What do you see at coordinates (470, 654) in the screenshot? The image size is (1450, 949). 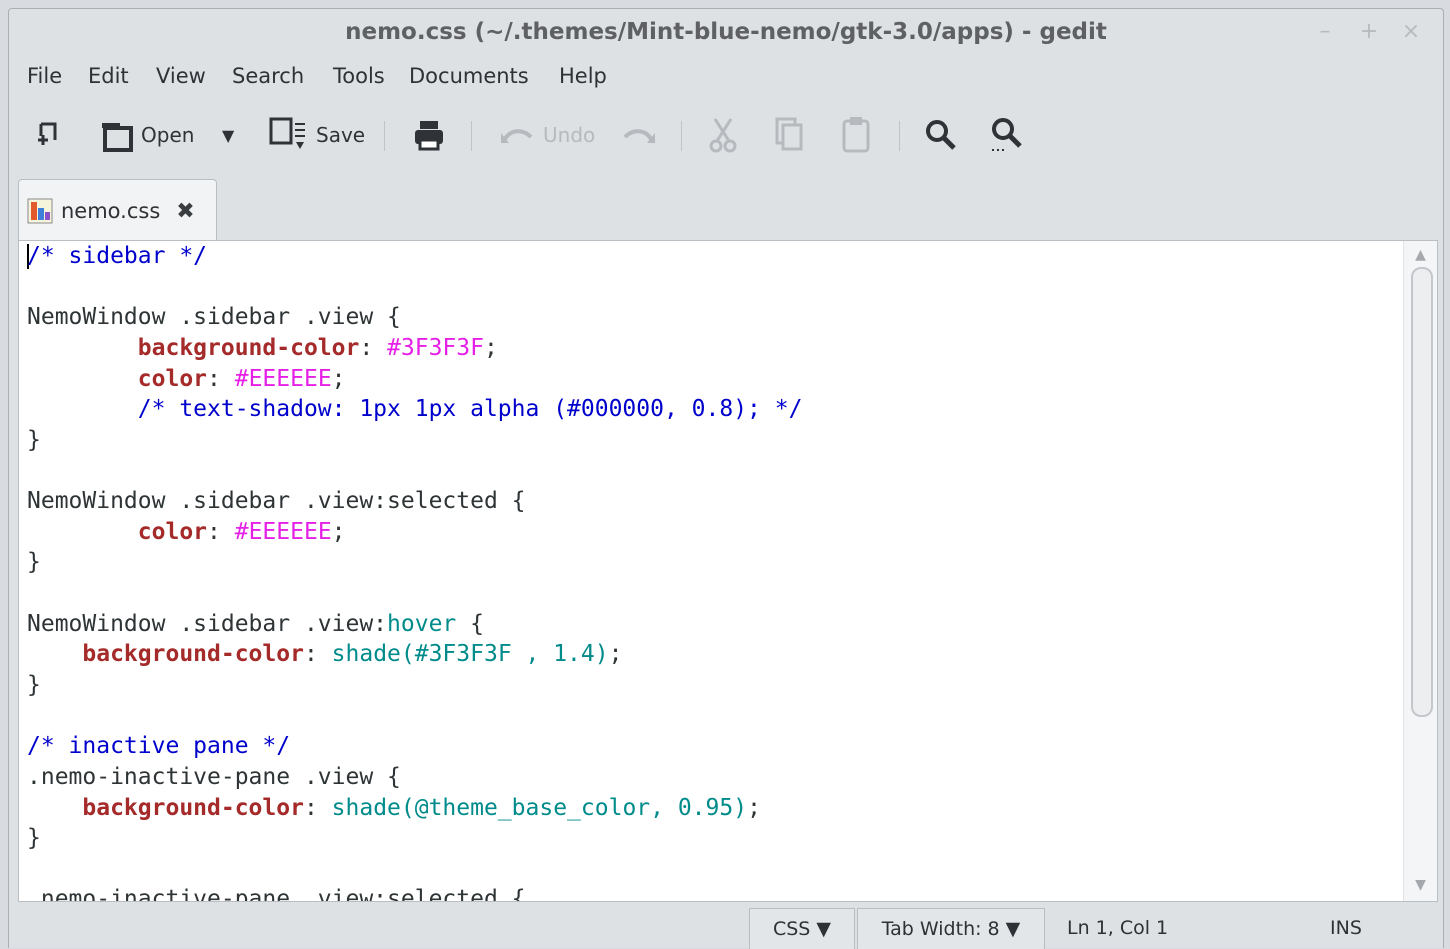 I see `code-token: shade(#3F3F3F , 1.4)` at bounding box center [470, 654].